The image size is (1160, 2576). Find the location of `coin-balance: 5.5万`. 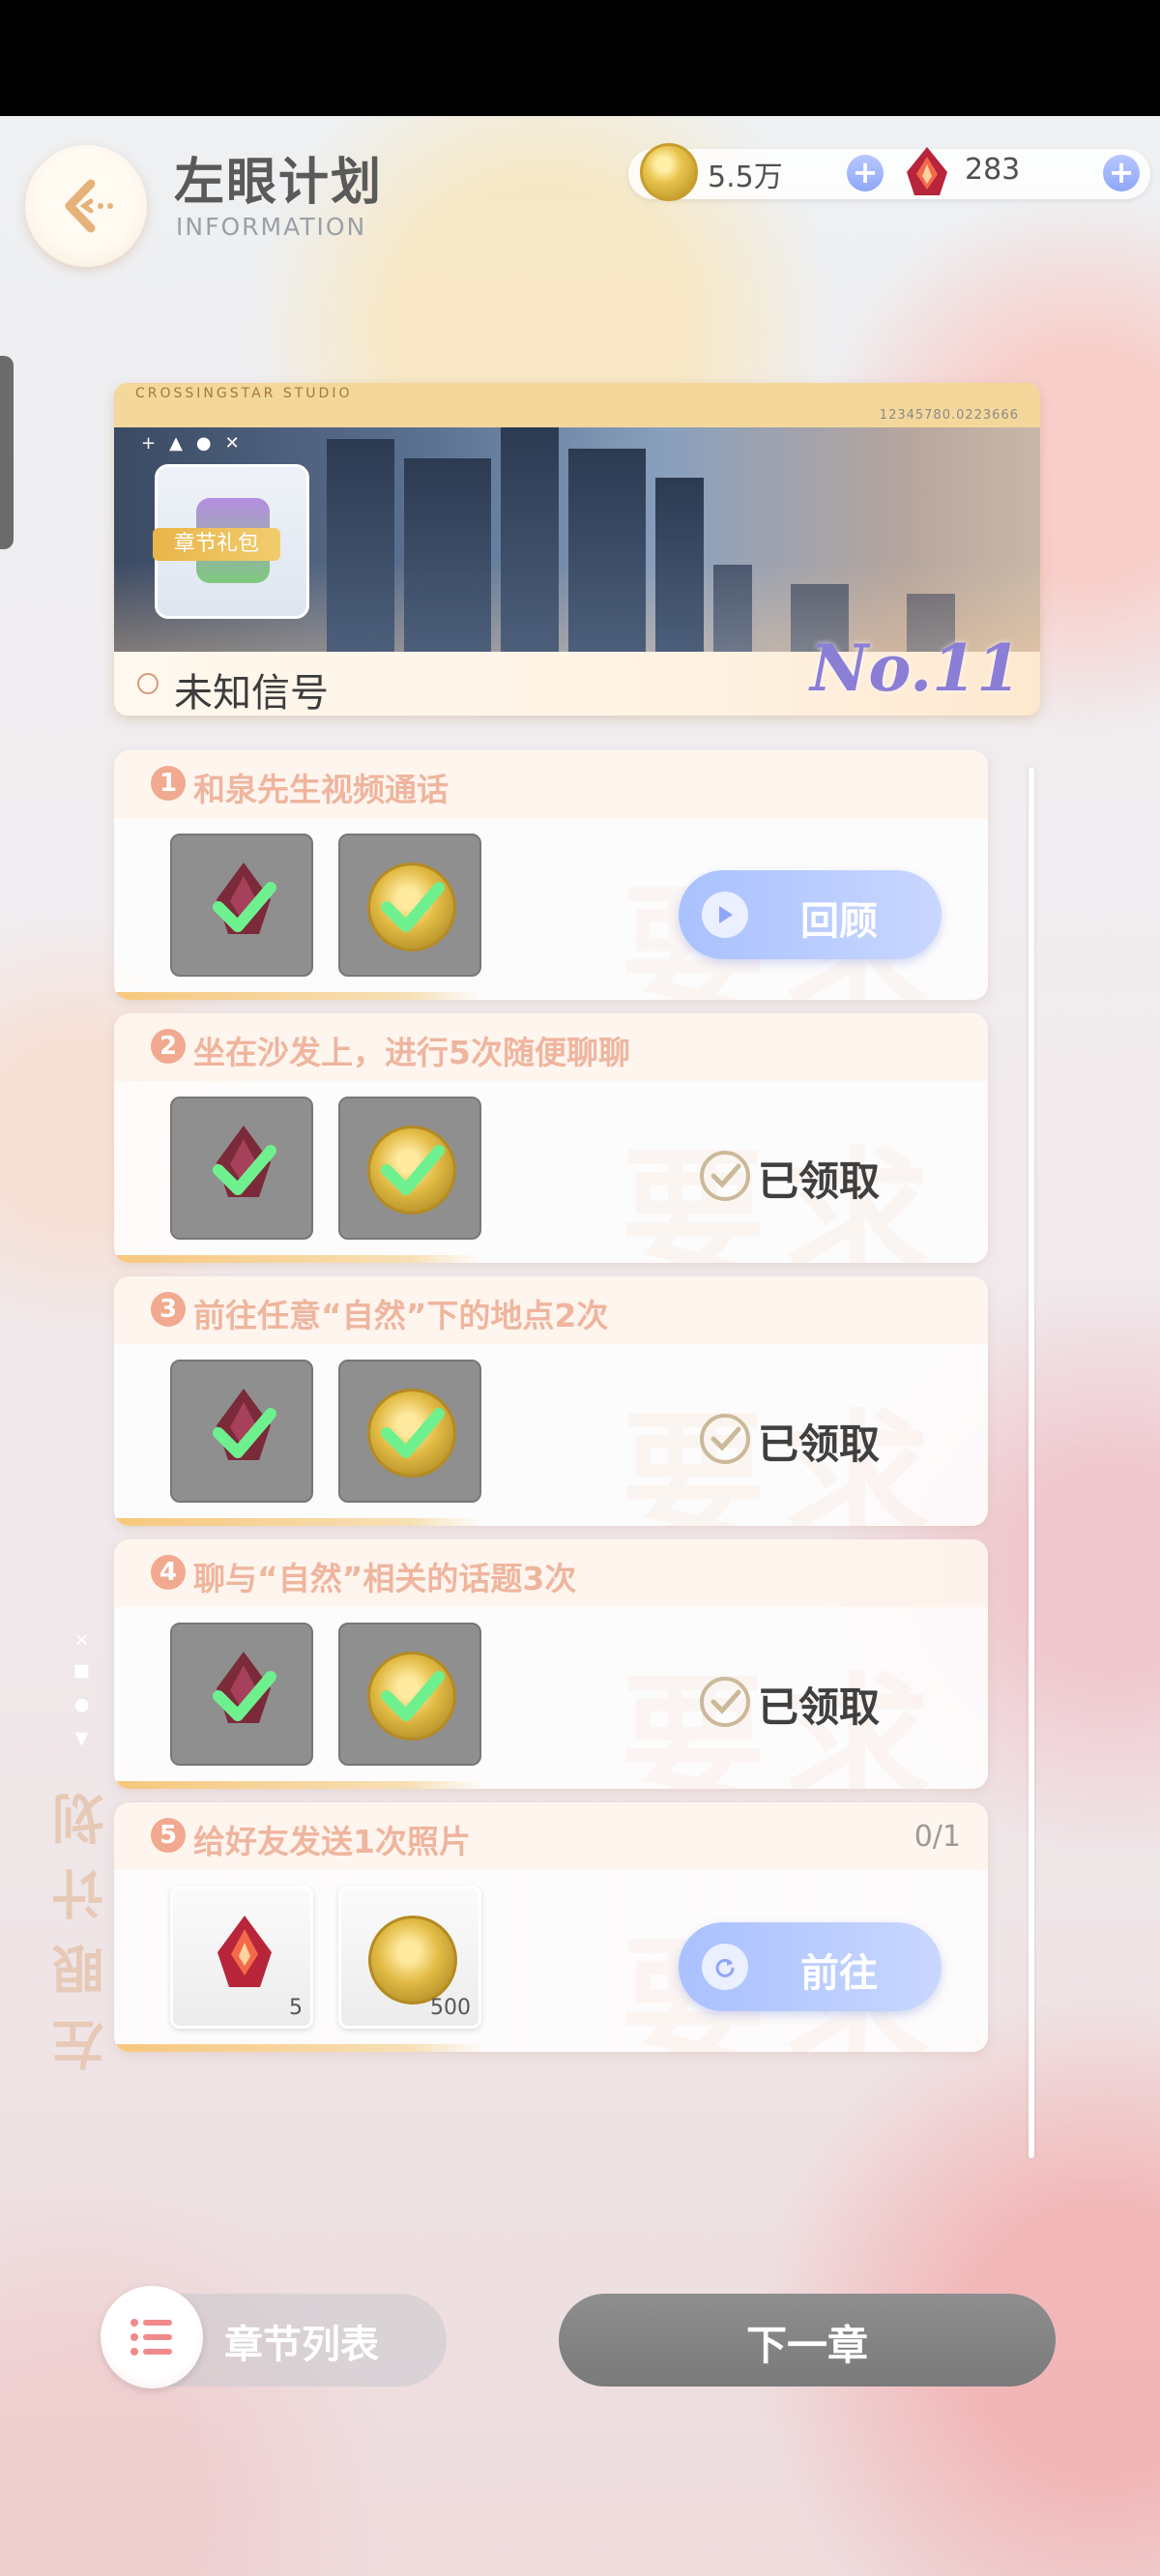

coin-balance: 5.5万 is located at coordinates (745, 177).